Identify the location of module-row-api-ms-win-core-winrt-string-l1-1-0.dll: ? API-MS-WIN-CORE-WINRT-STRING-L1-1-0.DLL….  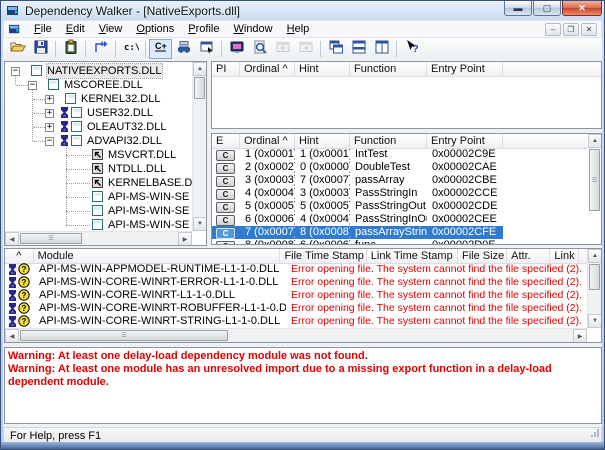
(296, 321).